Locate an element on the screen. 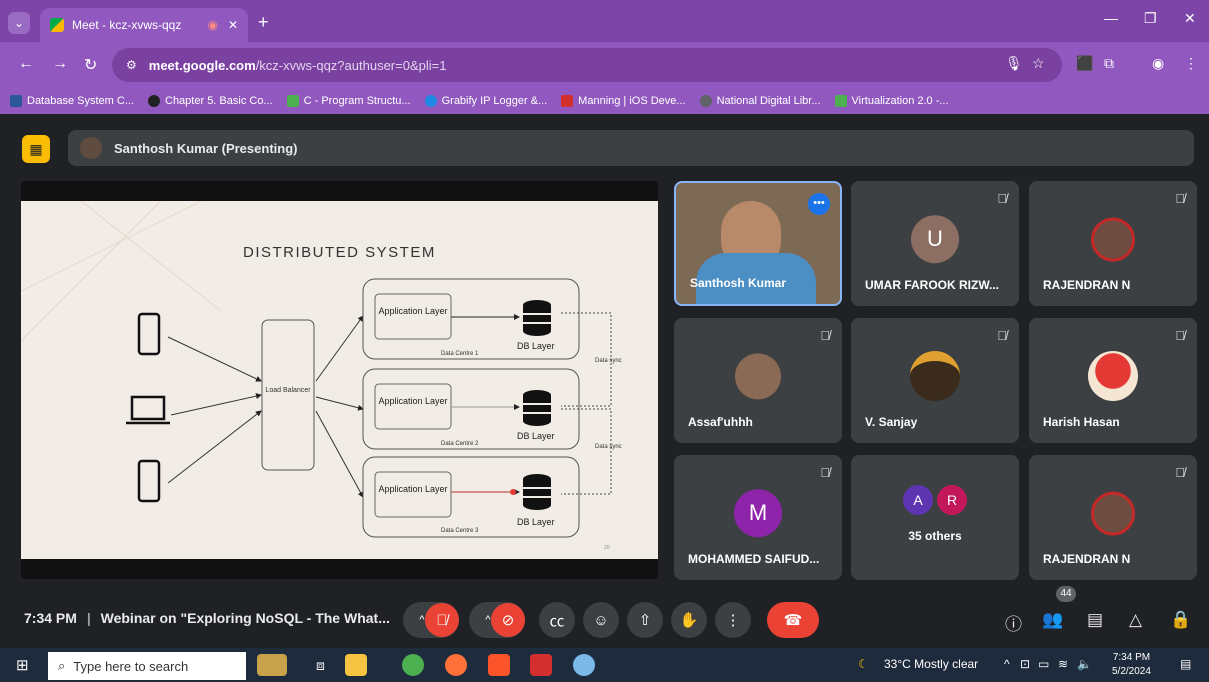 Image resolution: width=1209 pixels, height=682 pixels. close-tab-icon: ✕ is located at coordinates (233, 25).